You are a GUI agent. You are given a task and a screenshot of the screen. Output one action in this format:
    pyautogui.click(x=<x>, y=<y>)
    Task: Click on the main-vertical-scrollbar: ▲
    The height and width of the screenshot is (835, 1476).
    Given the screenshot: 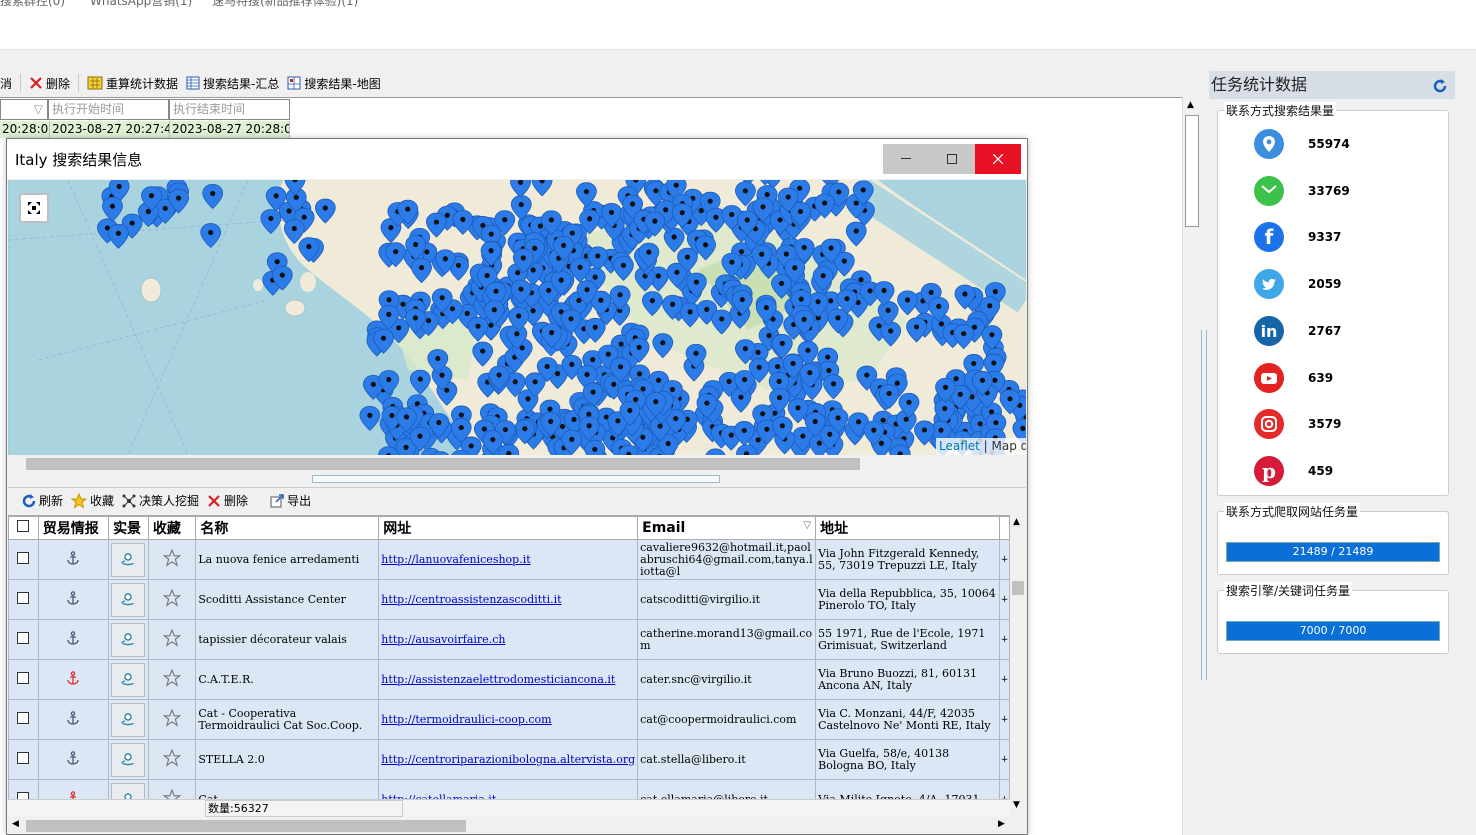 What is the action you would take?
    pyautogui.click(x=1191, y=466)
    